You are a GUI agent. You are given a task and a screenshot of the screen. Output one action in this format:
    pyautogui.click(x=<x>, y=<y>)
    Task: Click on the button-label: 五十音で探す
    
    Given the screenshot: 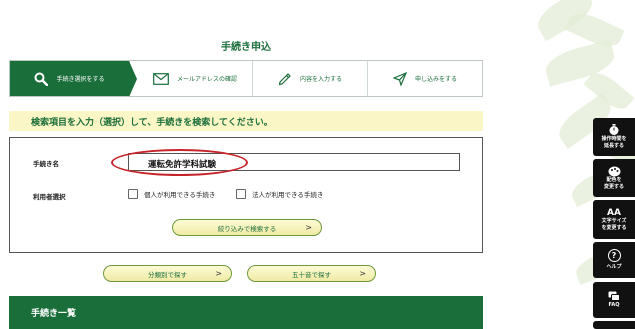 What is the action you would take?
    pyautogui.click(x=311, y=274)
    